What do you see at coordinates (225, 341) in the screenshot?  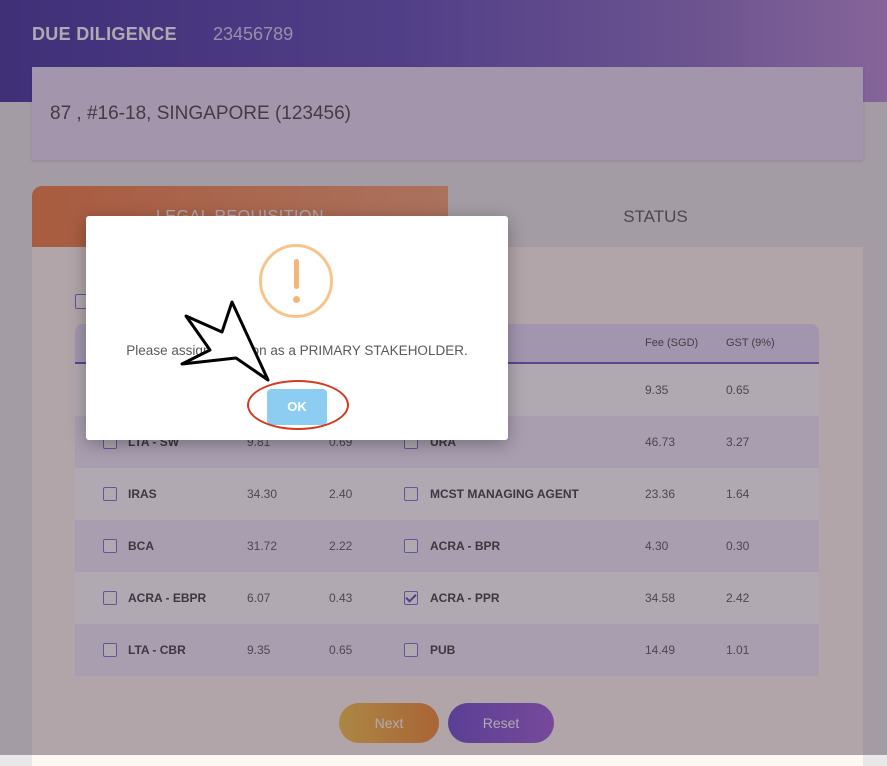 I see `pointer-cursor-icon` at bounding box center [225, 341].